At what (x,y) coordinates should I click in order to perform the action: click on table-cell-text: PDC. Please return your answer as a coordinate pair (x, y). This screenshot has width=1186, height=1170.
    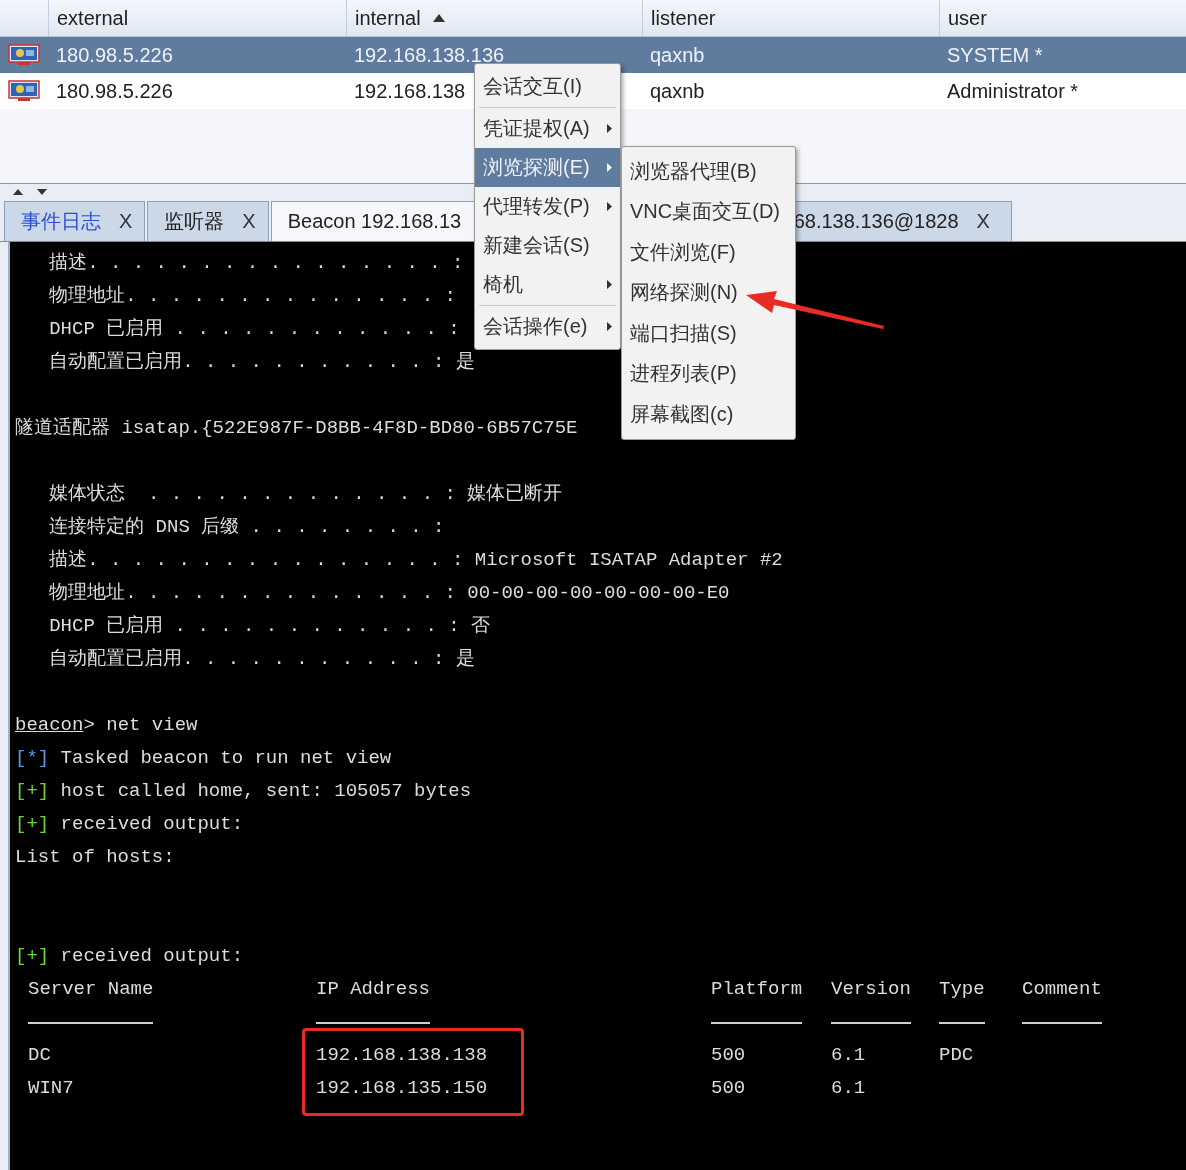
    Looking at the image, I should click on (957, 1055).